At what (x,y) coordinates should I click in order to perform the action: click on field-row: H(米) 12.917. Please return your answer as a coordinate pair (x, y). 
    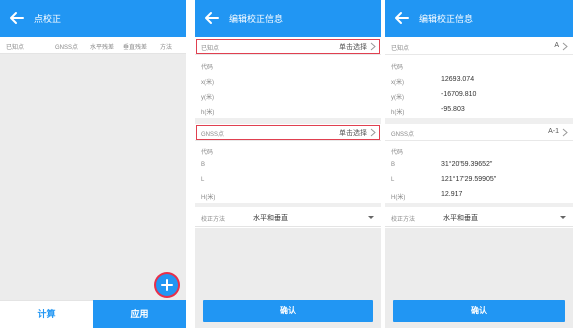
    Looking at the image, I should click on (479, 195).